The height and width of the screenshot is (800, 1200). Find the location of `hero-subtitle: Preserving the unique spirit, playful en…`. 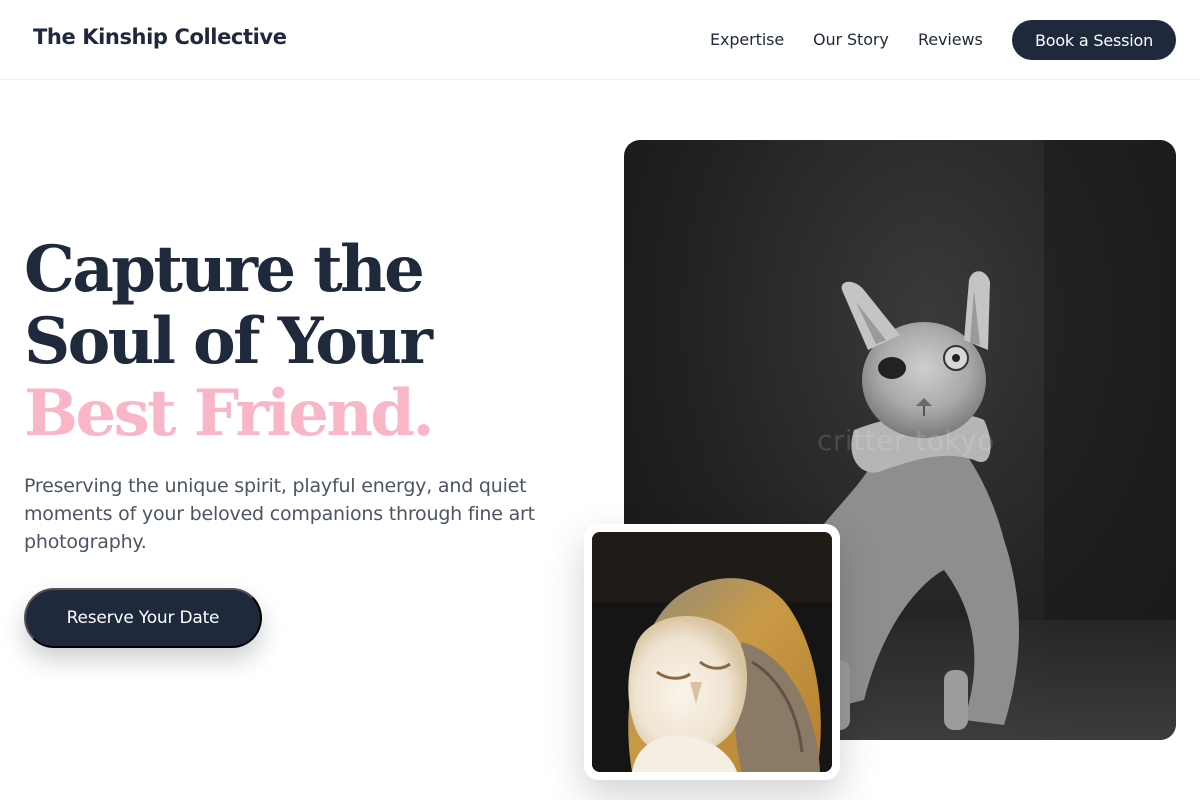

hero-subtitle: Preserving the unique spirit, playful en… is located at coordinates (279, 514).